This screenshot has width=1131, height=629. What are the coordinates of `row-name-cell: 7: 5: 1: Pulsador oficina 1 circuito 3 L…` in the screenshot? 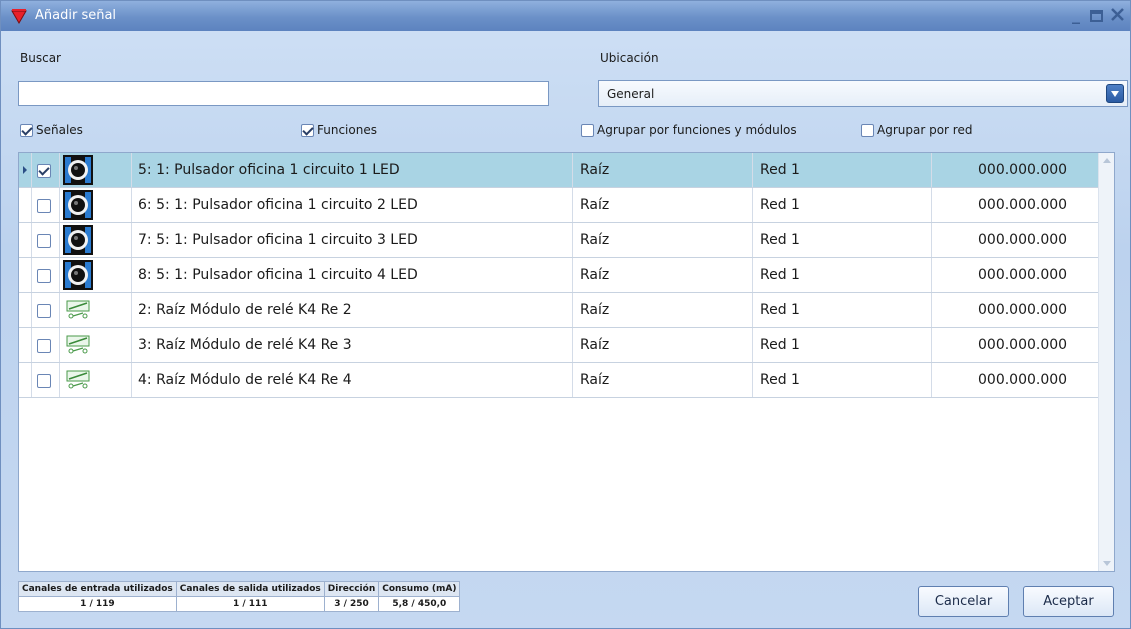 It's located at (278, 240).